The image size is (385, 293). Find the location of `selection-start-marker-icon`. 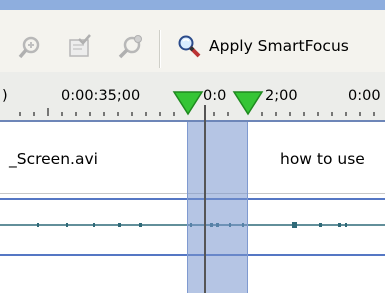

selection-start-marker-icon is located at coordinates (188, 105).